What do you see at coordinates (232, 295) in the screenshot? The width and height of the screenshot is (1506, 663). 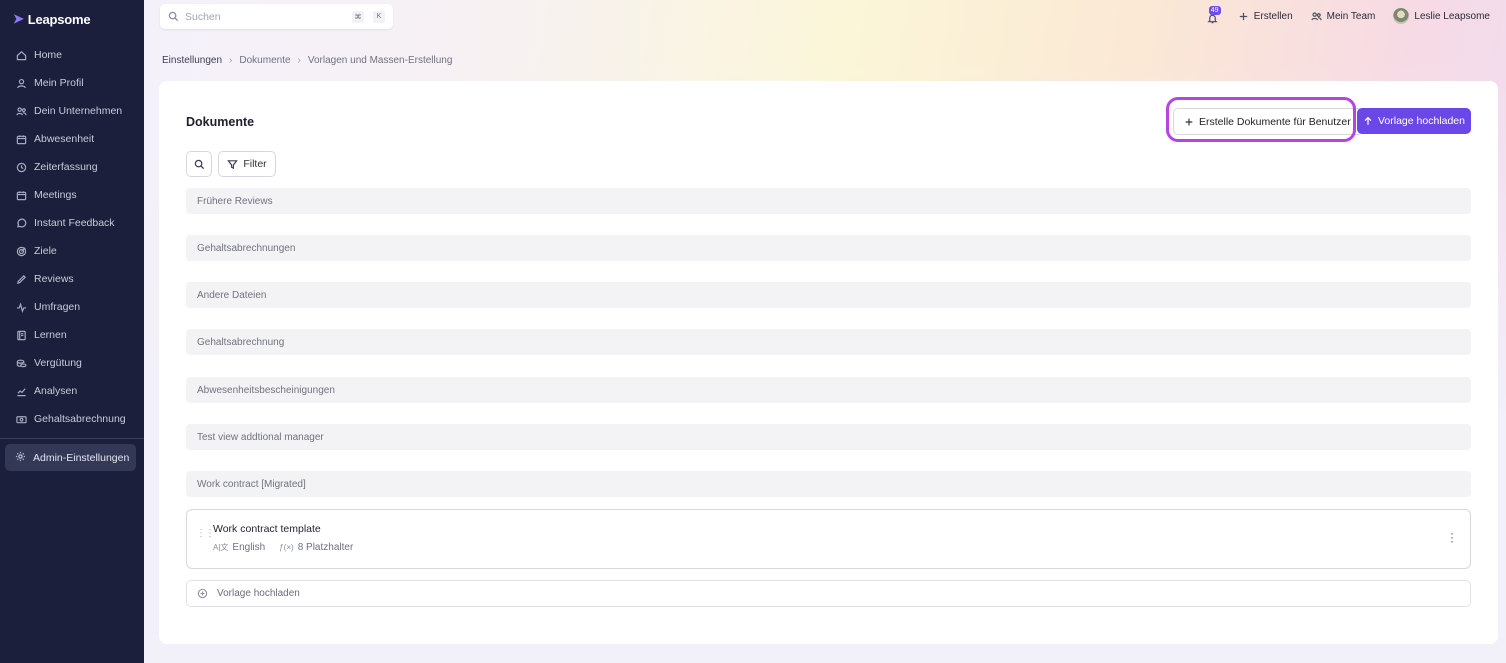 I see `document-group-label: Andere Dateien` at bounding box center [232, 295].